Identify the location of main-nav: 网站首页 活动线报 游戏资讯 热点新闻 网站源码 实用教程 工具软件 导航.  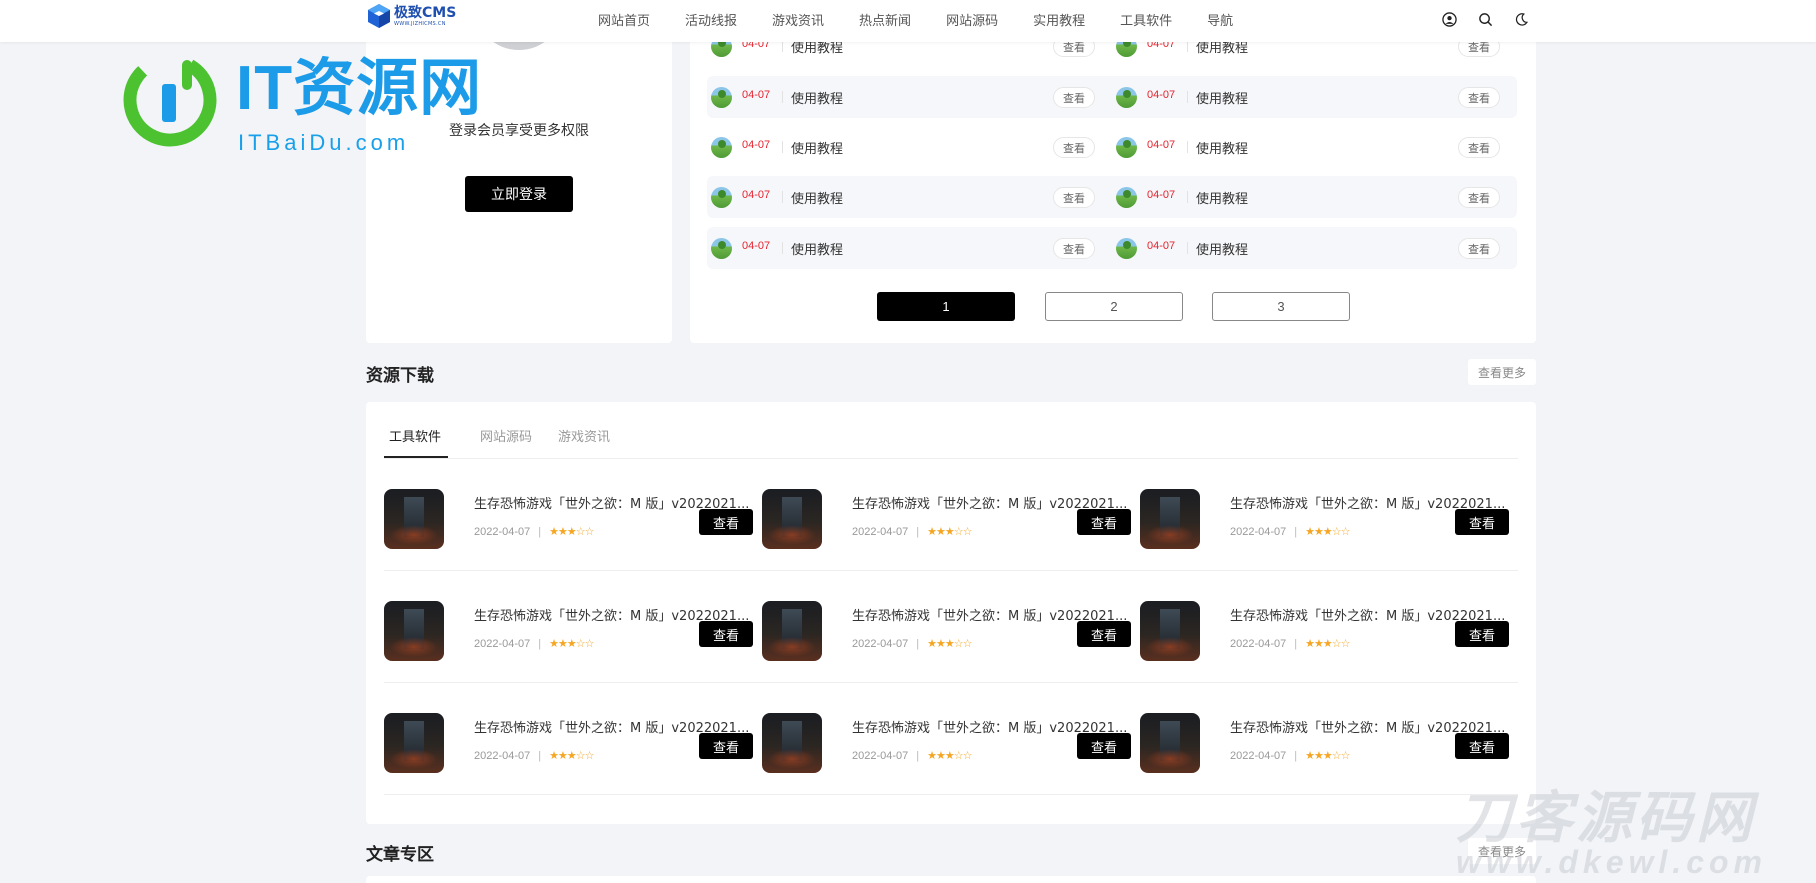
(933, 19).